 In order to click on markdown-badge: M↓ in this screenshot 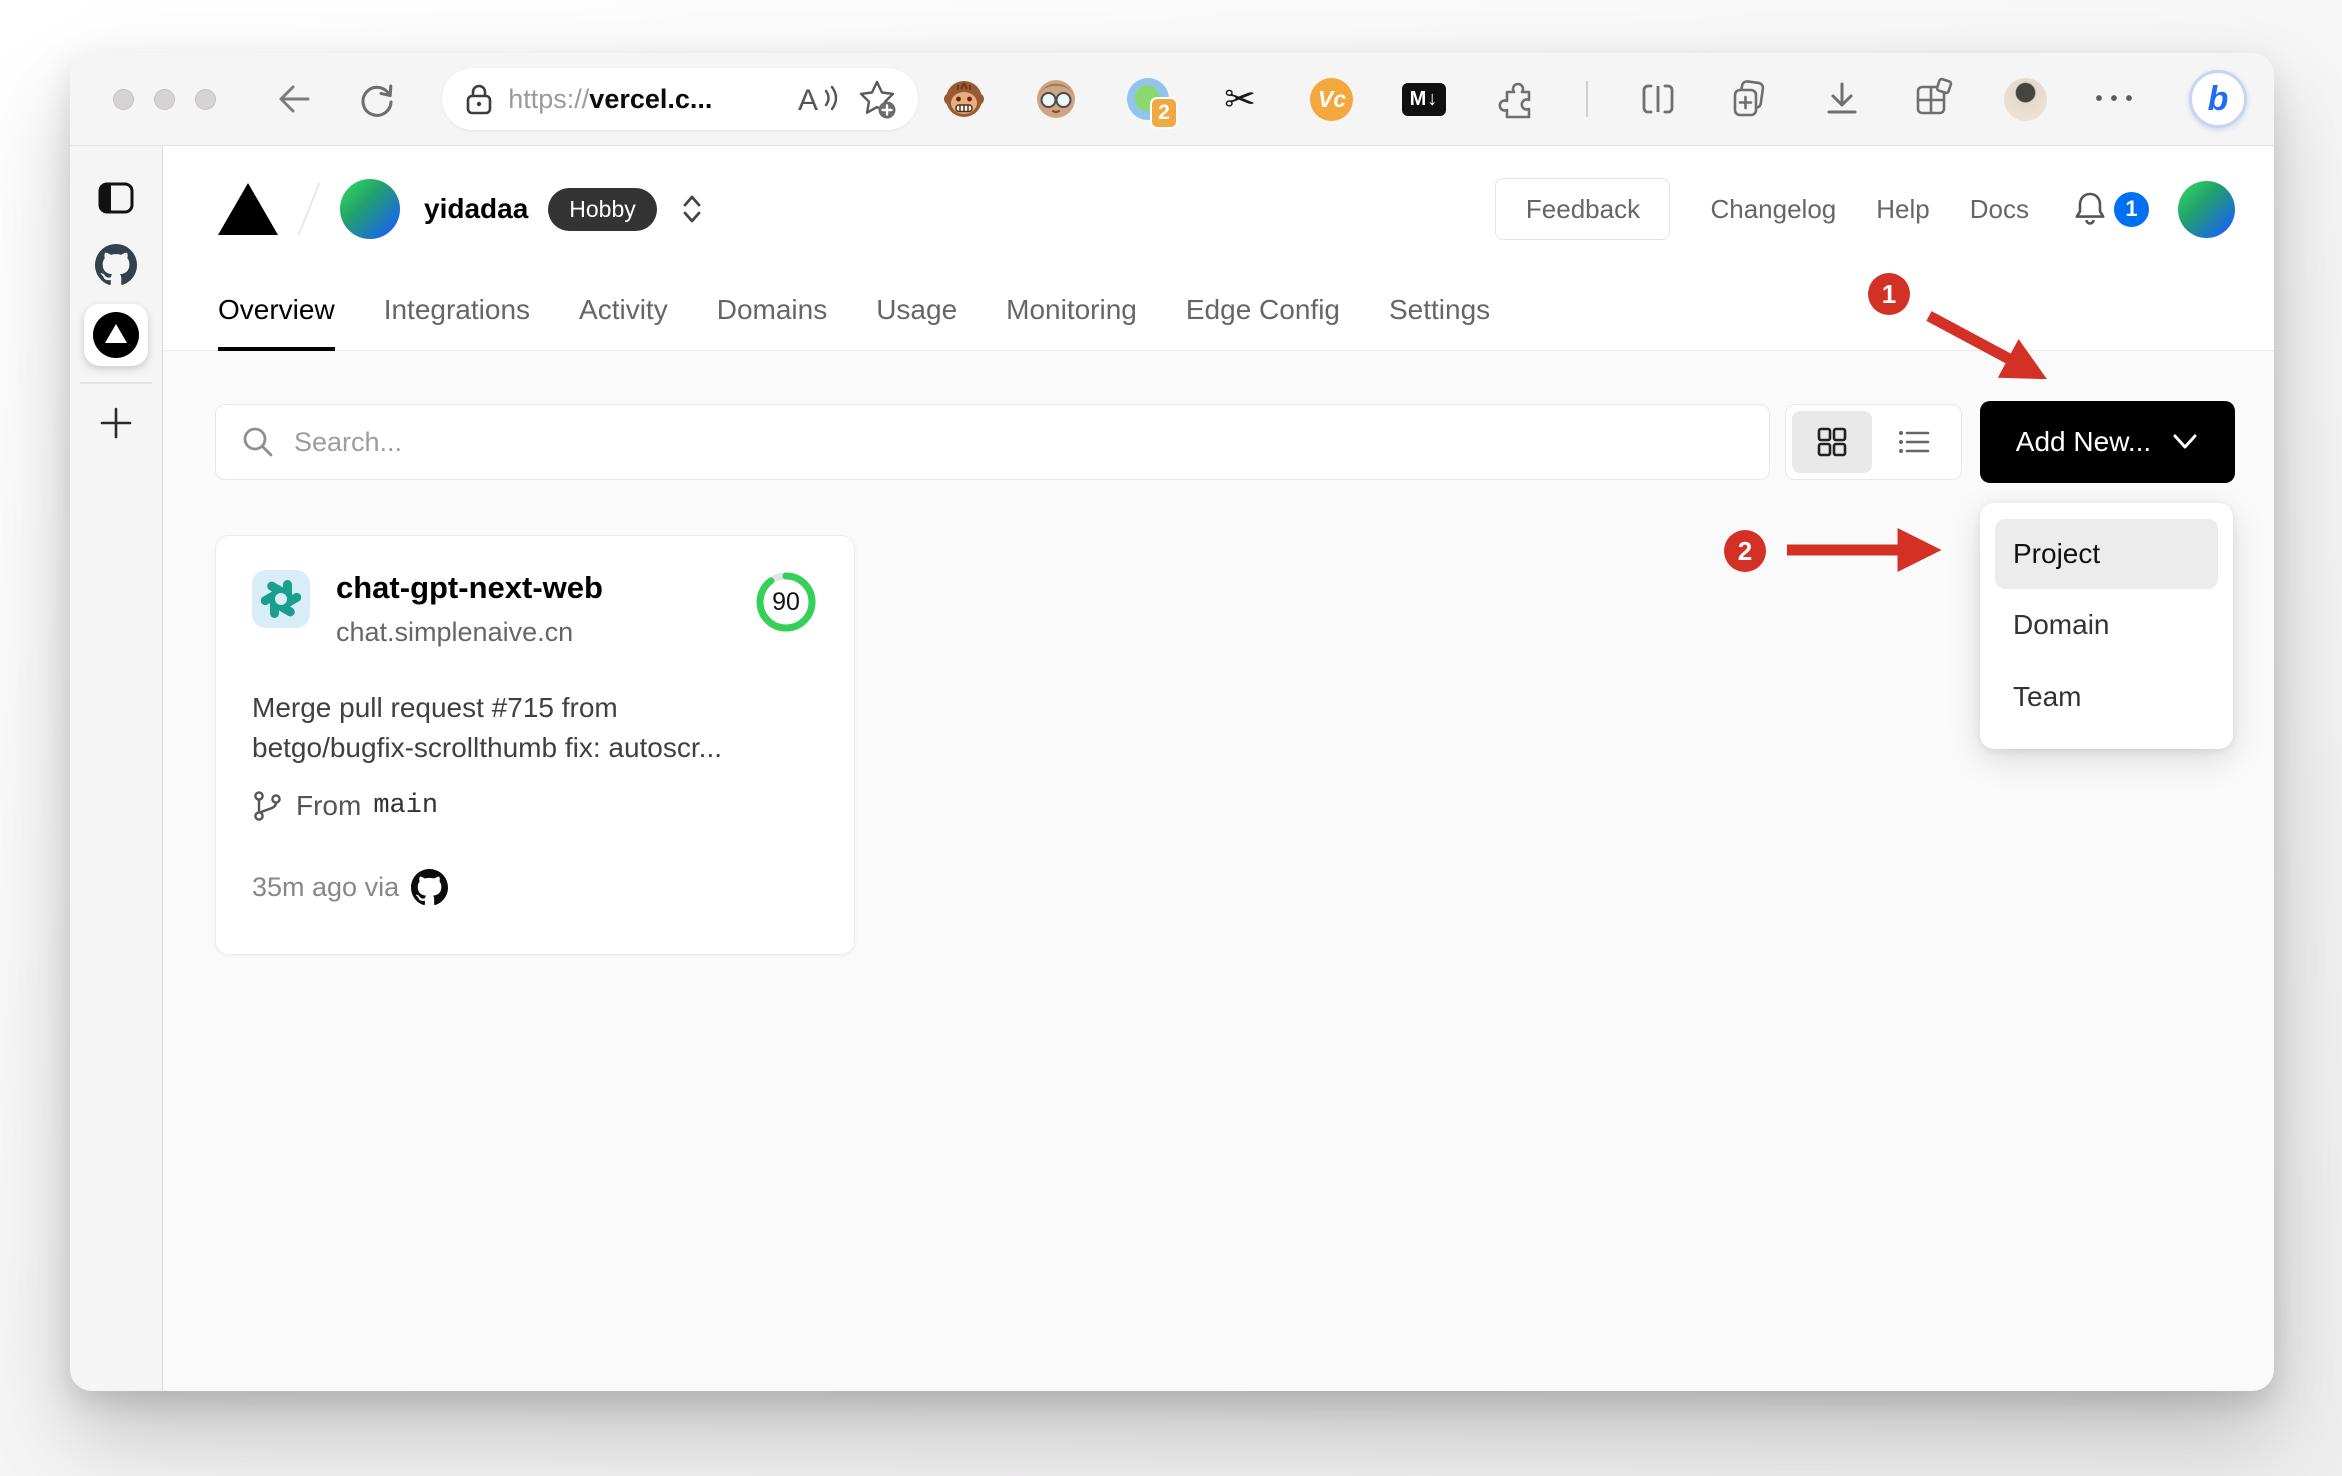, I will do `click(1423, 99)`.